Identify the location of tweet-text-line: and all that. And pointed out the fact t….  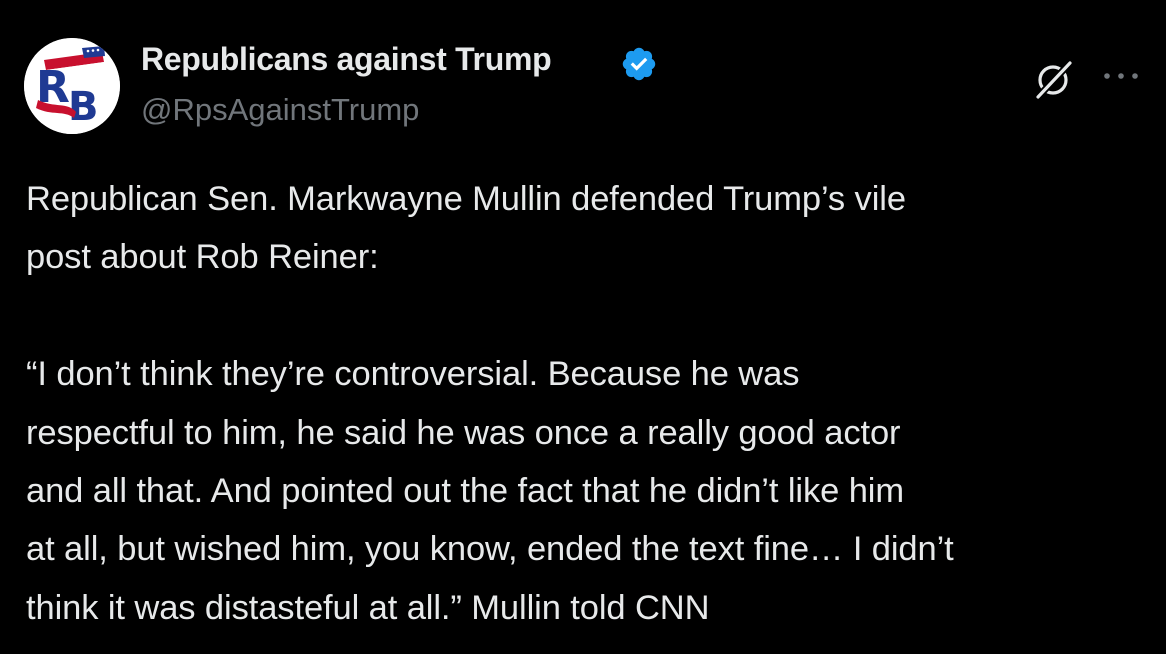
(465, 491).